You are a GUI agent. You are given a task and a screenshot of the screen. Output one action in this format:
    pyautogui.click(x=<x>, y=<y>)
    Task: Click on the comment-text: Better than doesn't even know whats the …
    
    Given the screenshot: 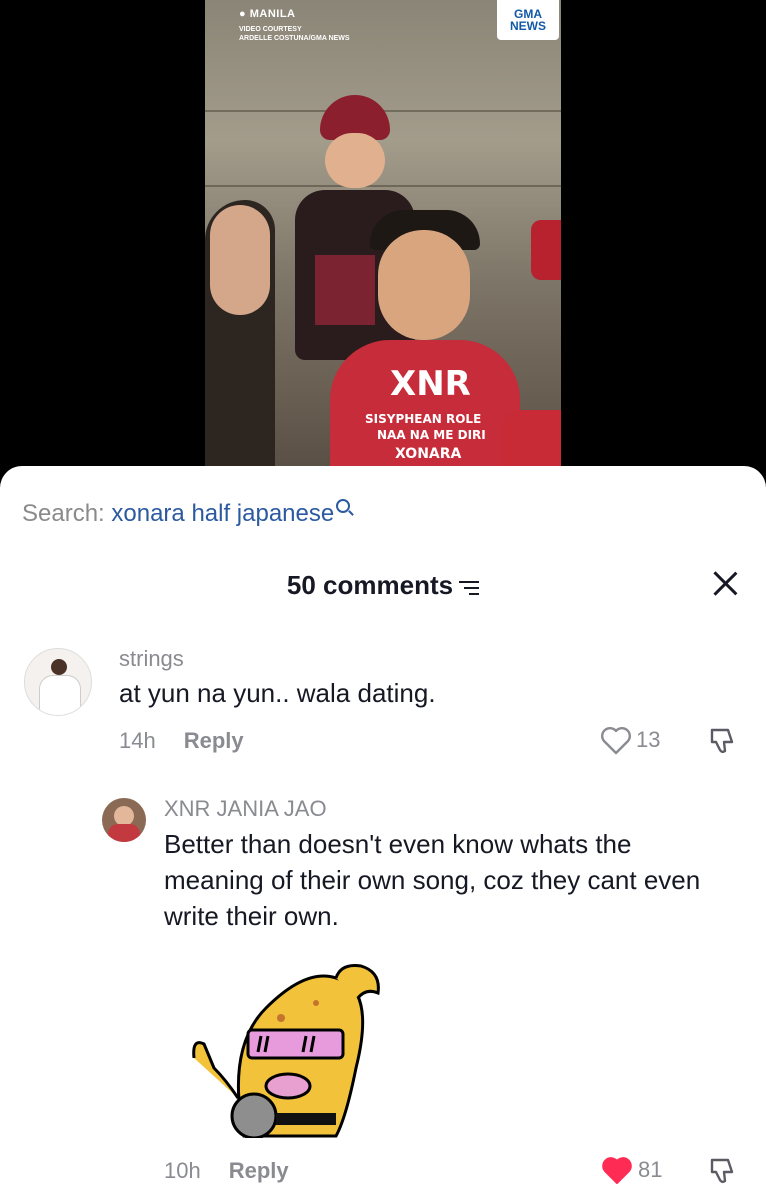 What is the action you would take?
    pyautogui.click(x=432, y=880)
    